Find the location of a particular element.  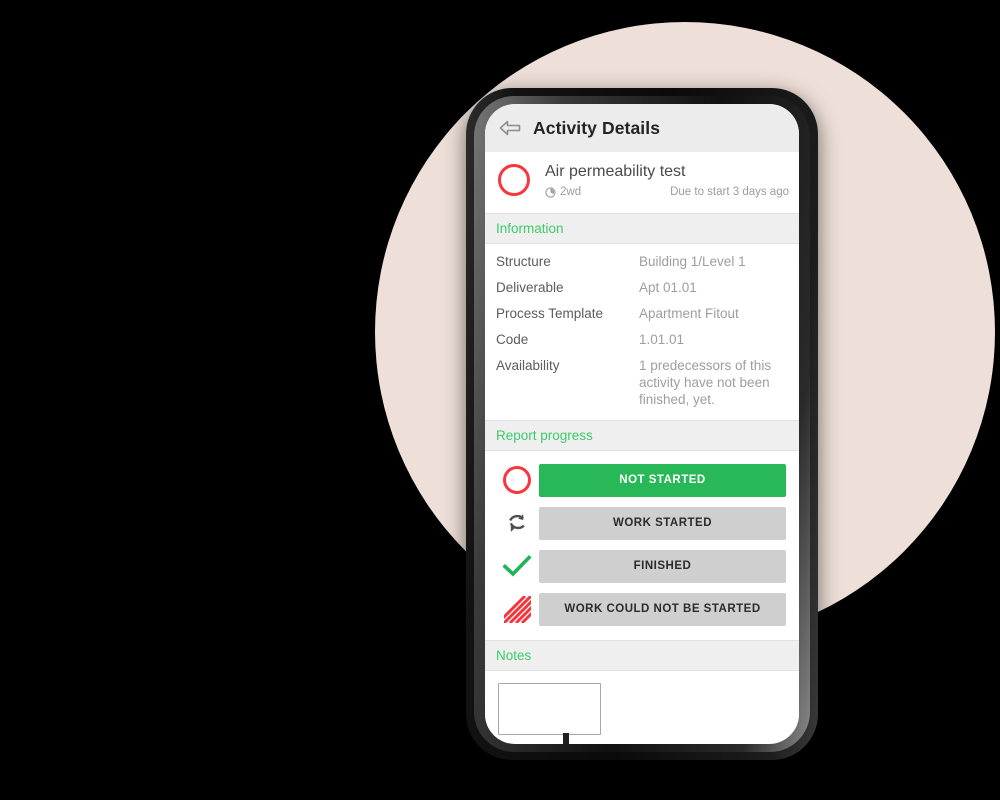

text-cursor is located at coordinates (566, 738).